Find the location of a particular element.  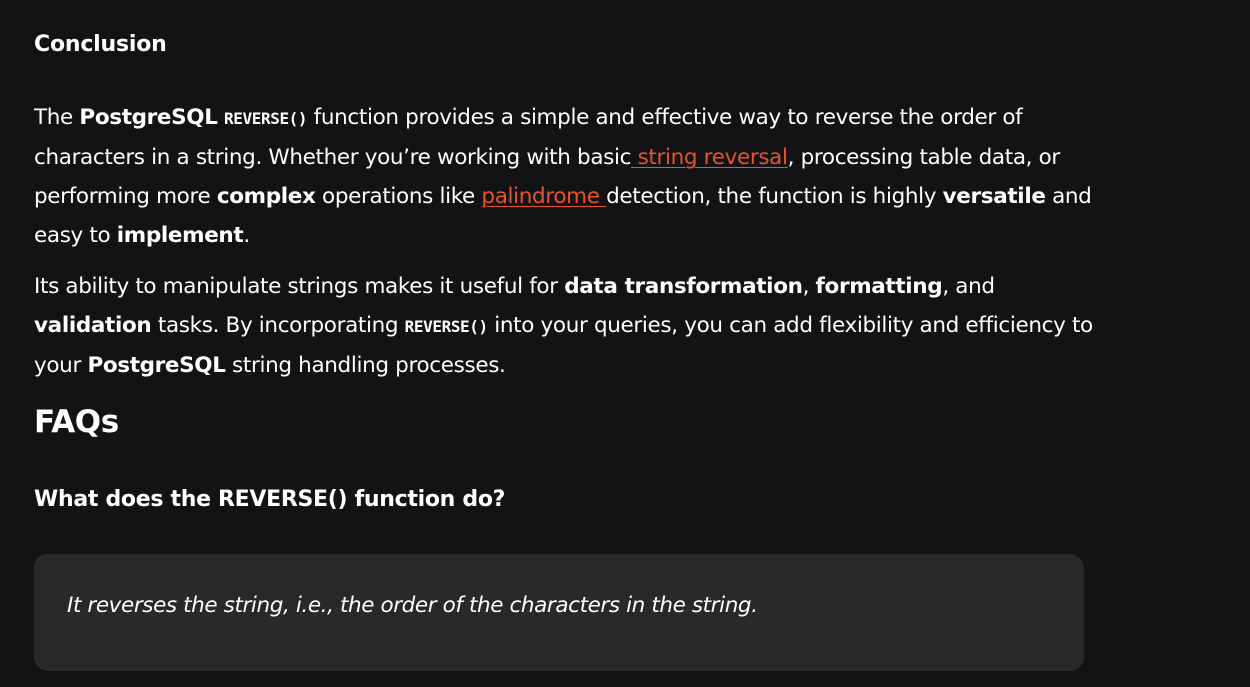

text-span: , and is located at coordinates (968, 286).